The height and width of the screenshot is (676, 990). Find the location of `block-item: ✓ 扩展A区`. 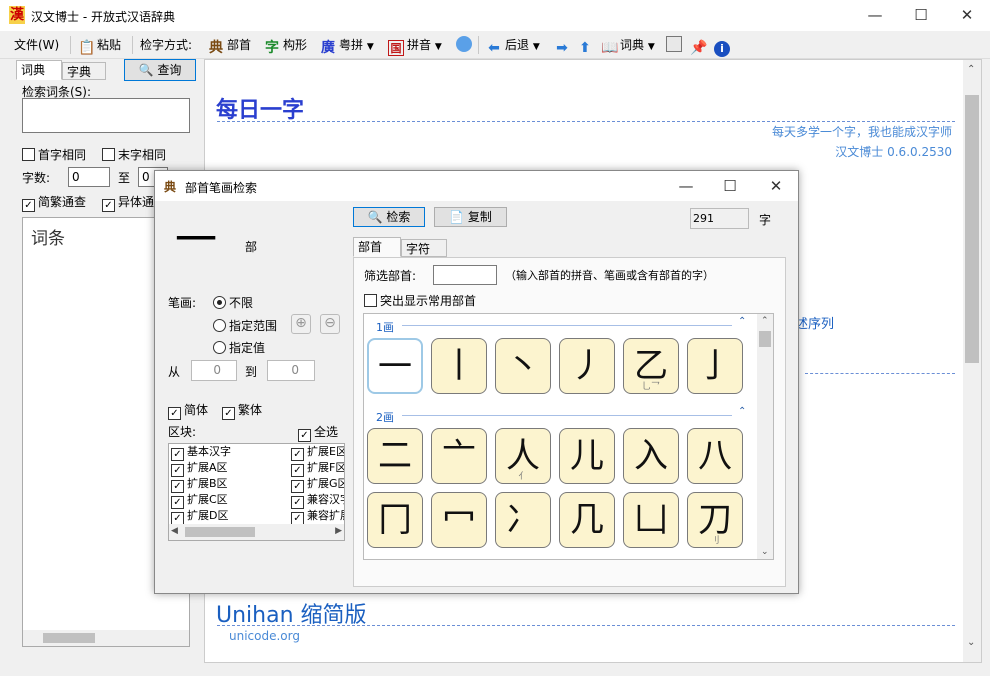

block-item: ✓ 扩展A区 is located at coordinates (201, 469).